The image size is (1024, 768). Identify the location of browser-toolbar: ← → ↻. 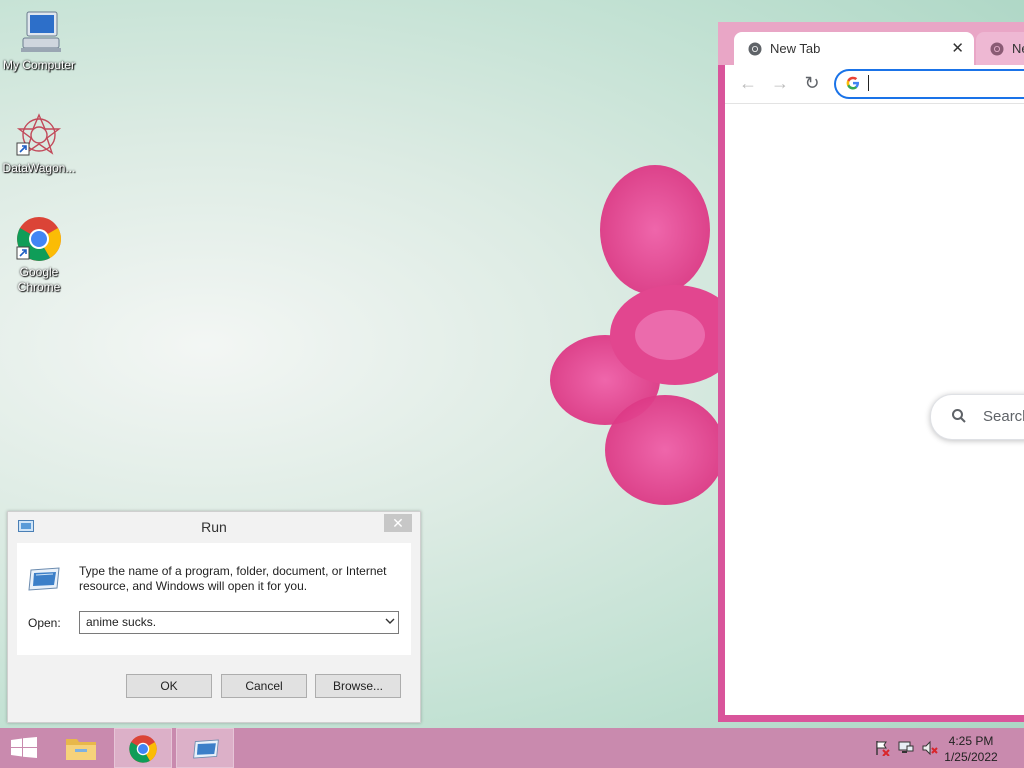
(874, 84).